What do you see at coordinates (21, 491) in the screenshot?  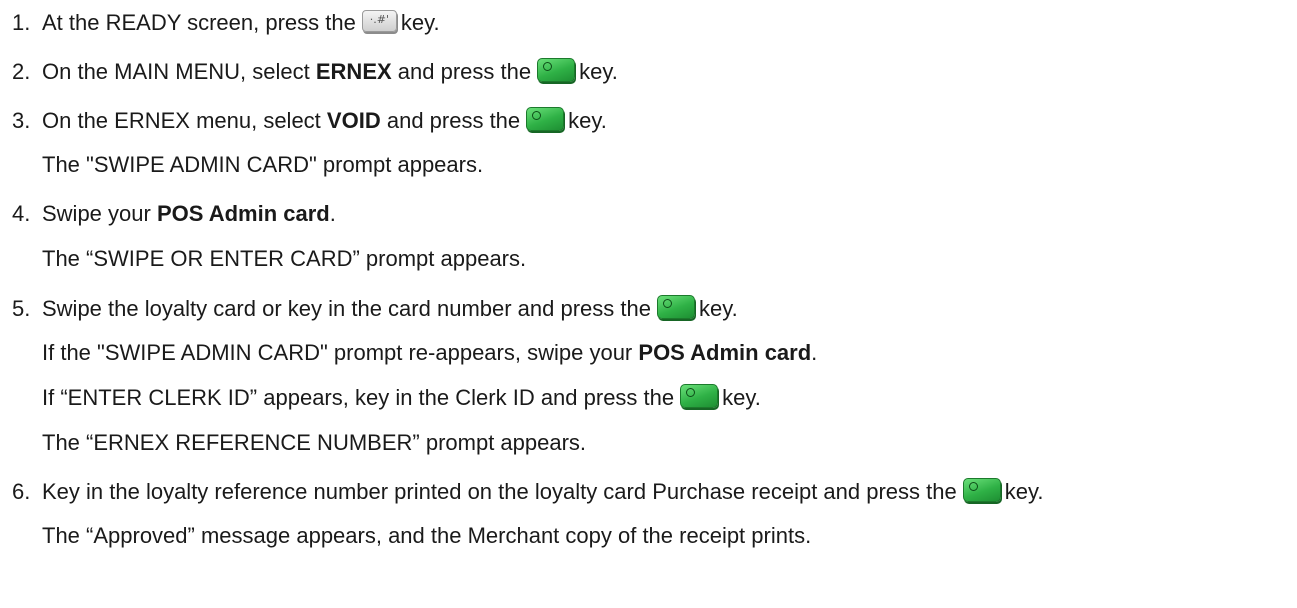 I see `step-number: 6.` at bounding box center [21, 491].